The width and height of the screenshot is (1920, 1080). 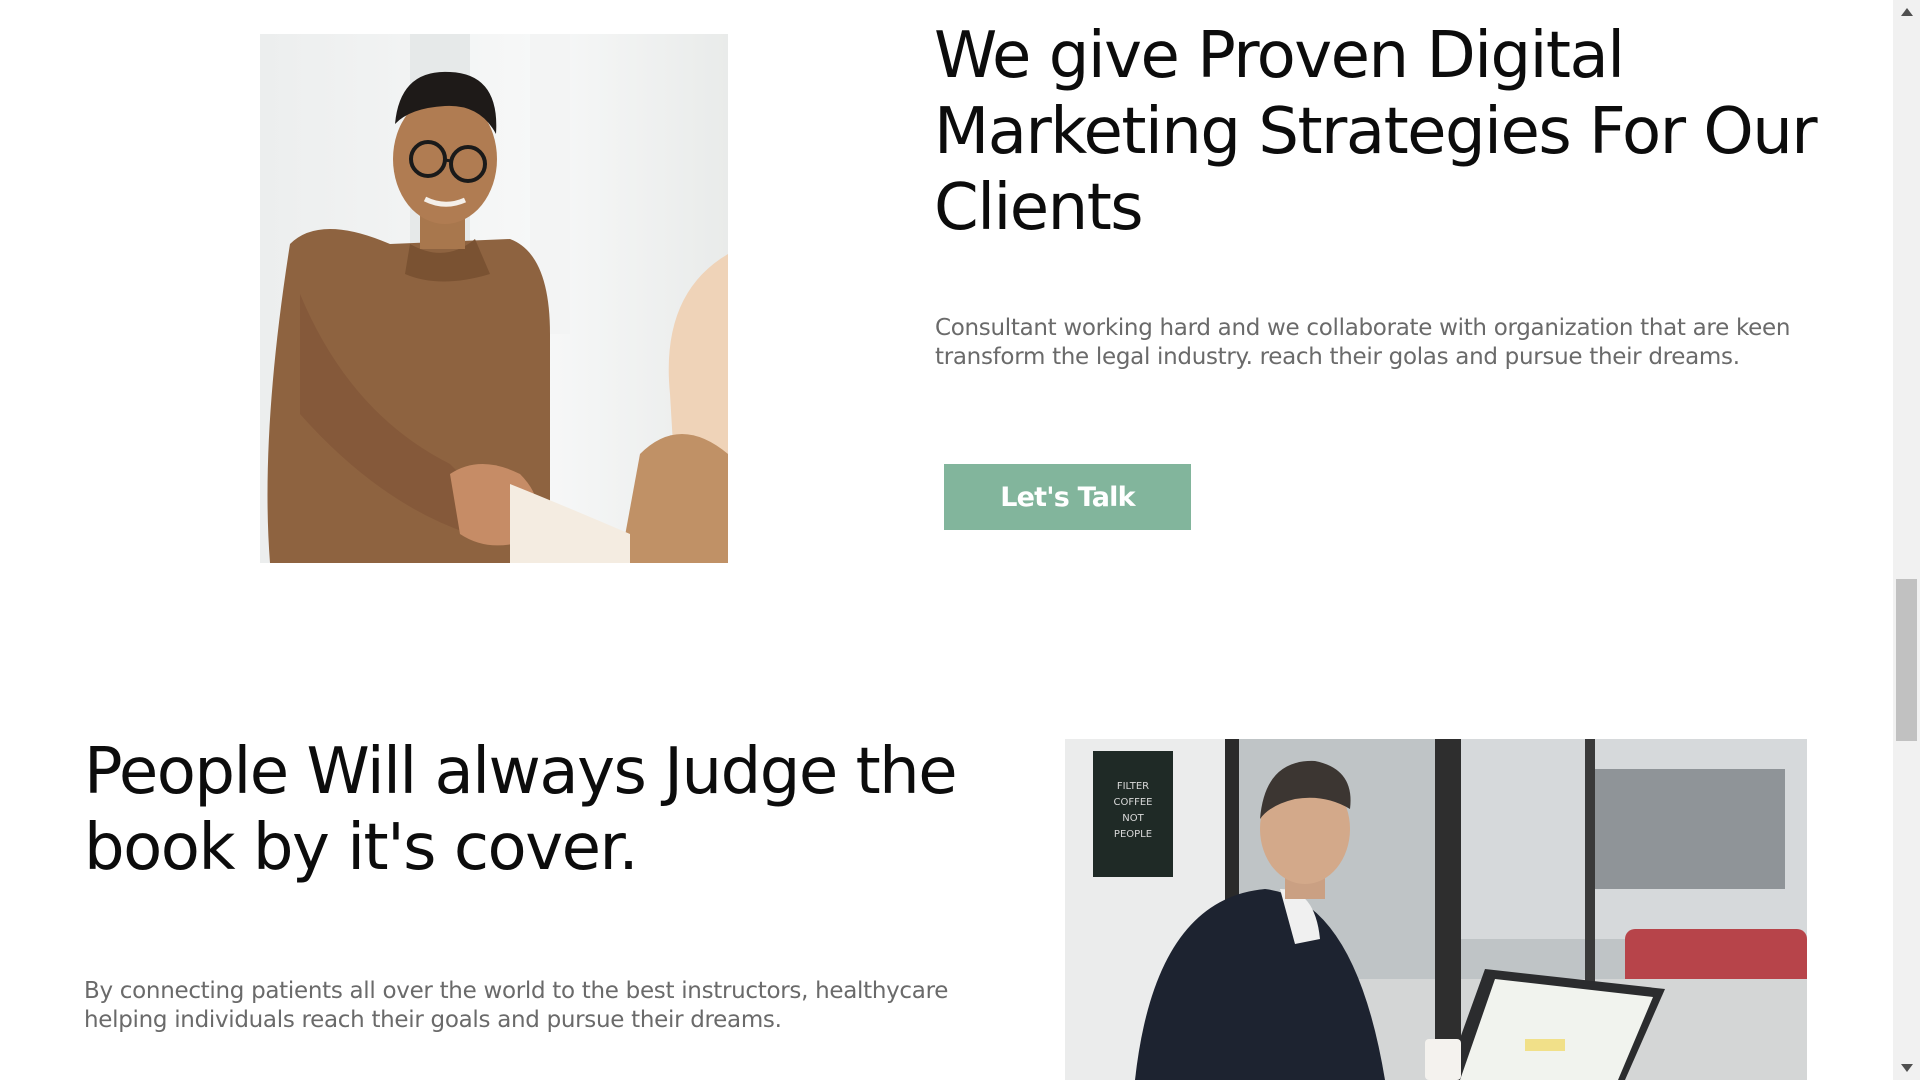 I want to click on vertical-scrollbar, so click(x=1906, y=540).